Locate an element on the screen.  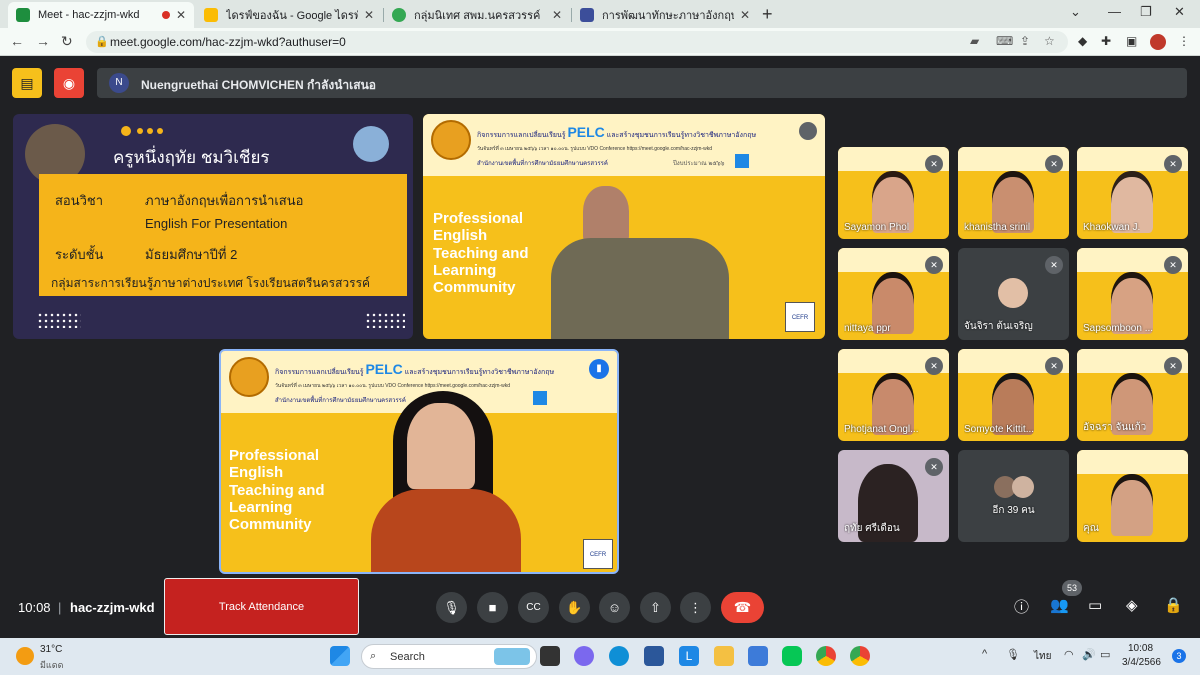
sidepanel-icon: ▣ is located at coordinates (1131, 41).